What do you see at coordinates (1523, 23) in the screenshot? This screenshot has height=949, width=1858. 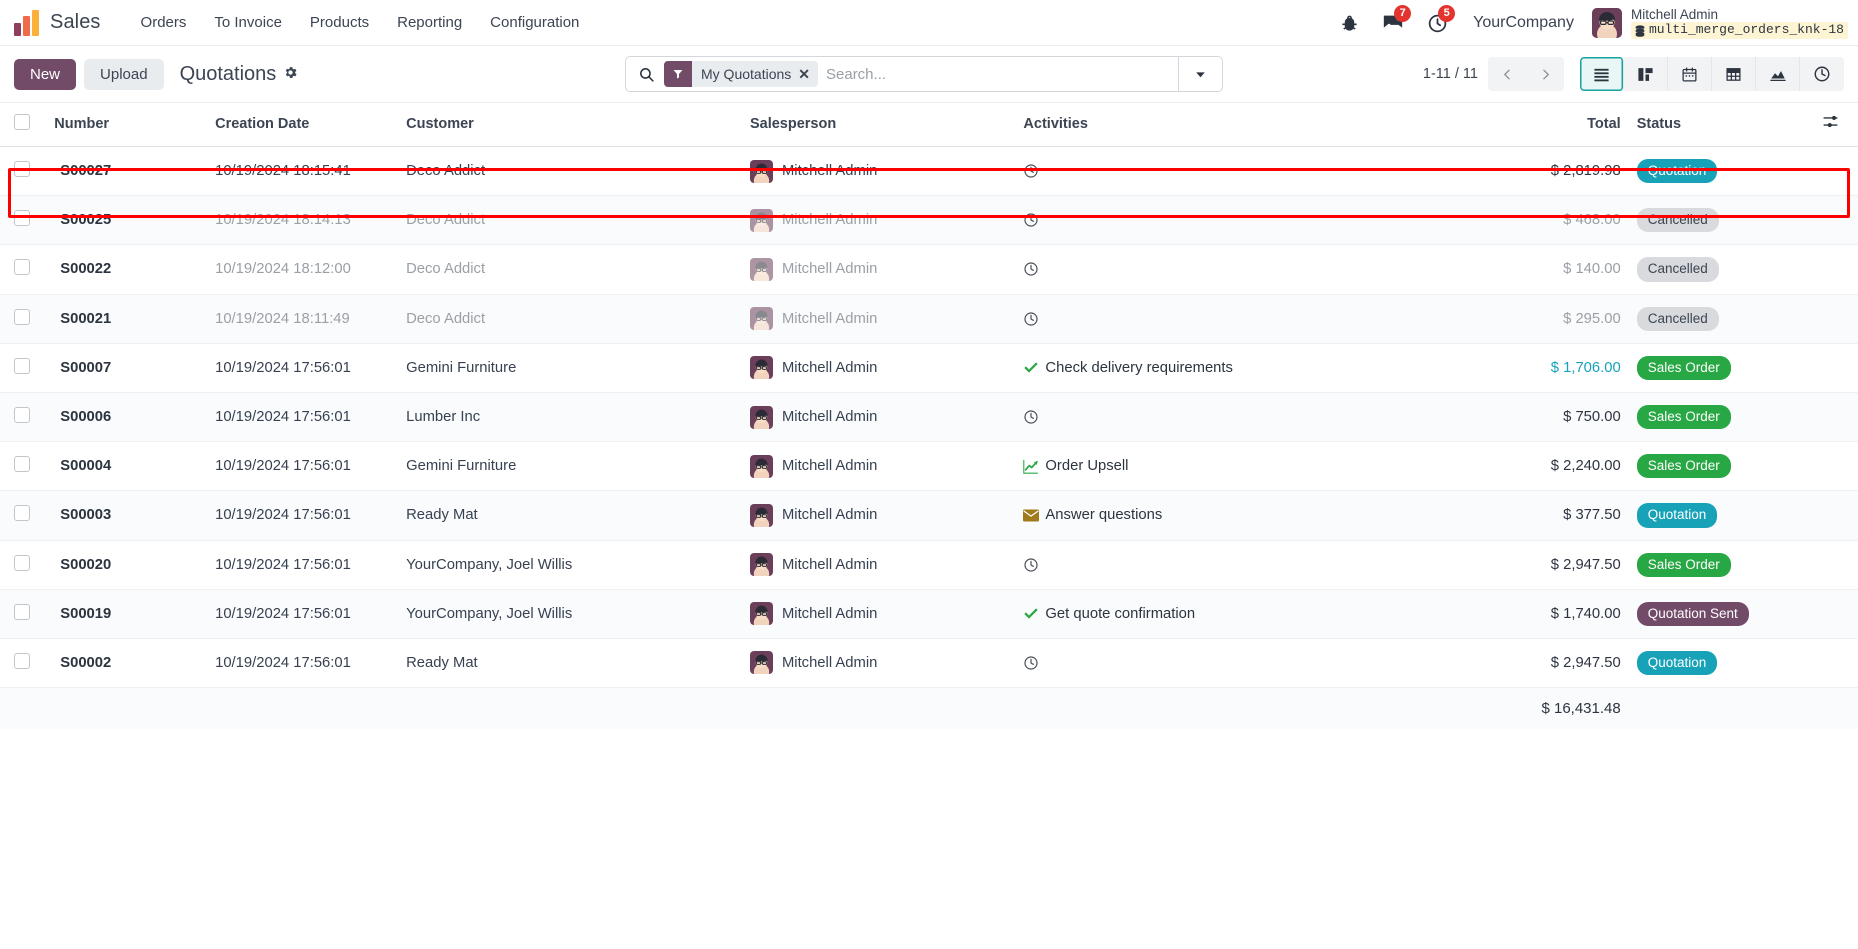 I see `company-switcher: YourCompany` at bounding box center [1523, 23].